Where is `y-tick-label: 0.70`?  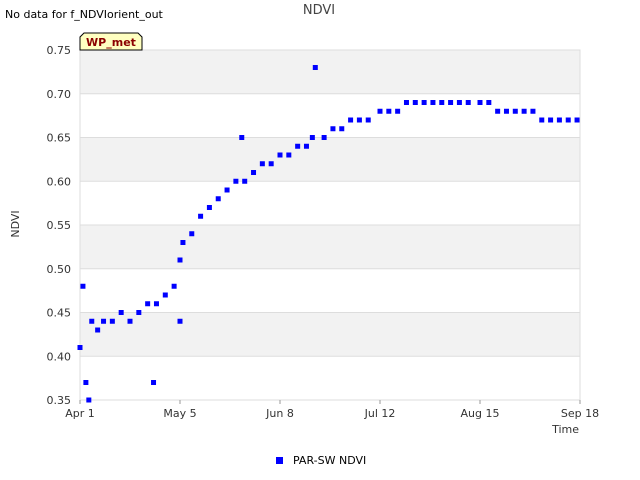 y-tick-label: 0.70 is located at coordinates (59, 94).